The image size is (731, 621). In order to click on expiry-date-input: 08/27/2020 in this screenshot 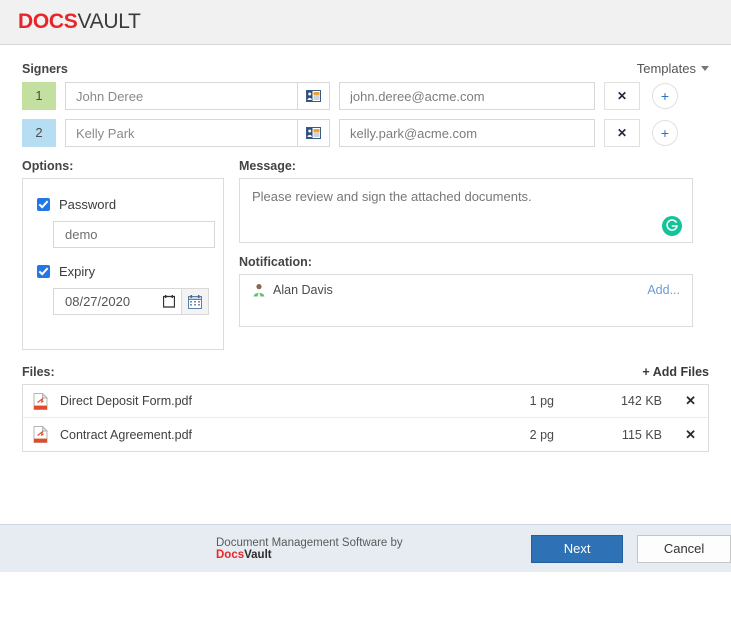, I will do `click(117, 301)`.